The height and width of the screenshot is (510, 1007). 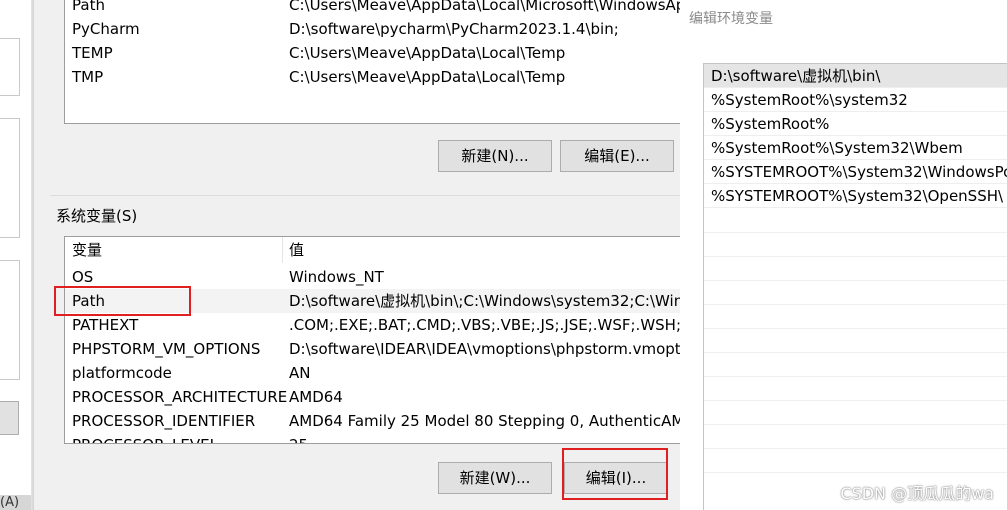 What do you see at coordinates (106, 29) in the screenshot?
I see `var-name: PyCharm` at bounding box center [106, 29].